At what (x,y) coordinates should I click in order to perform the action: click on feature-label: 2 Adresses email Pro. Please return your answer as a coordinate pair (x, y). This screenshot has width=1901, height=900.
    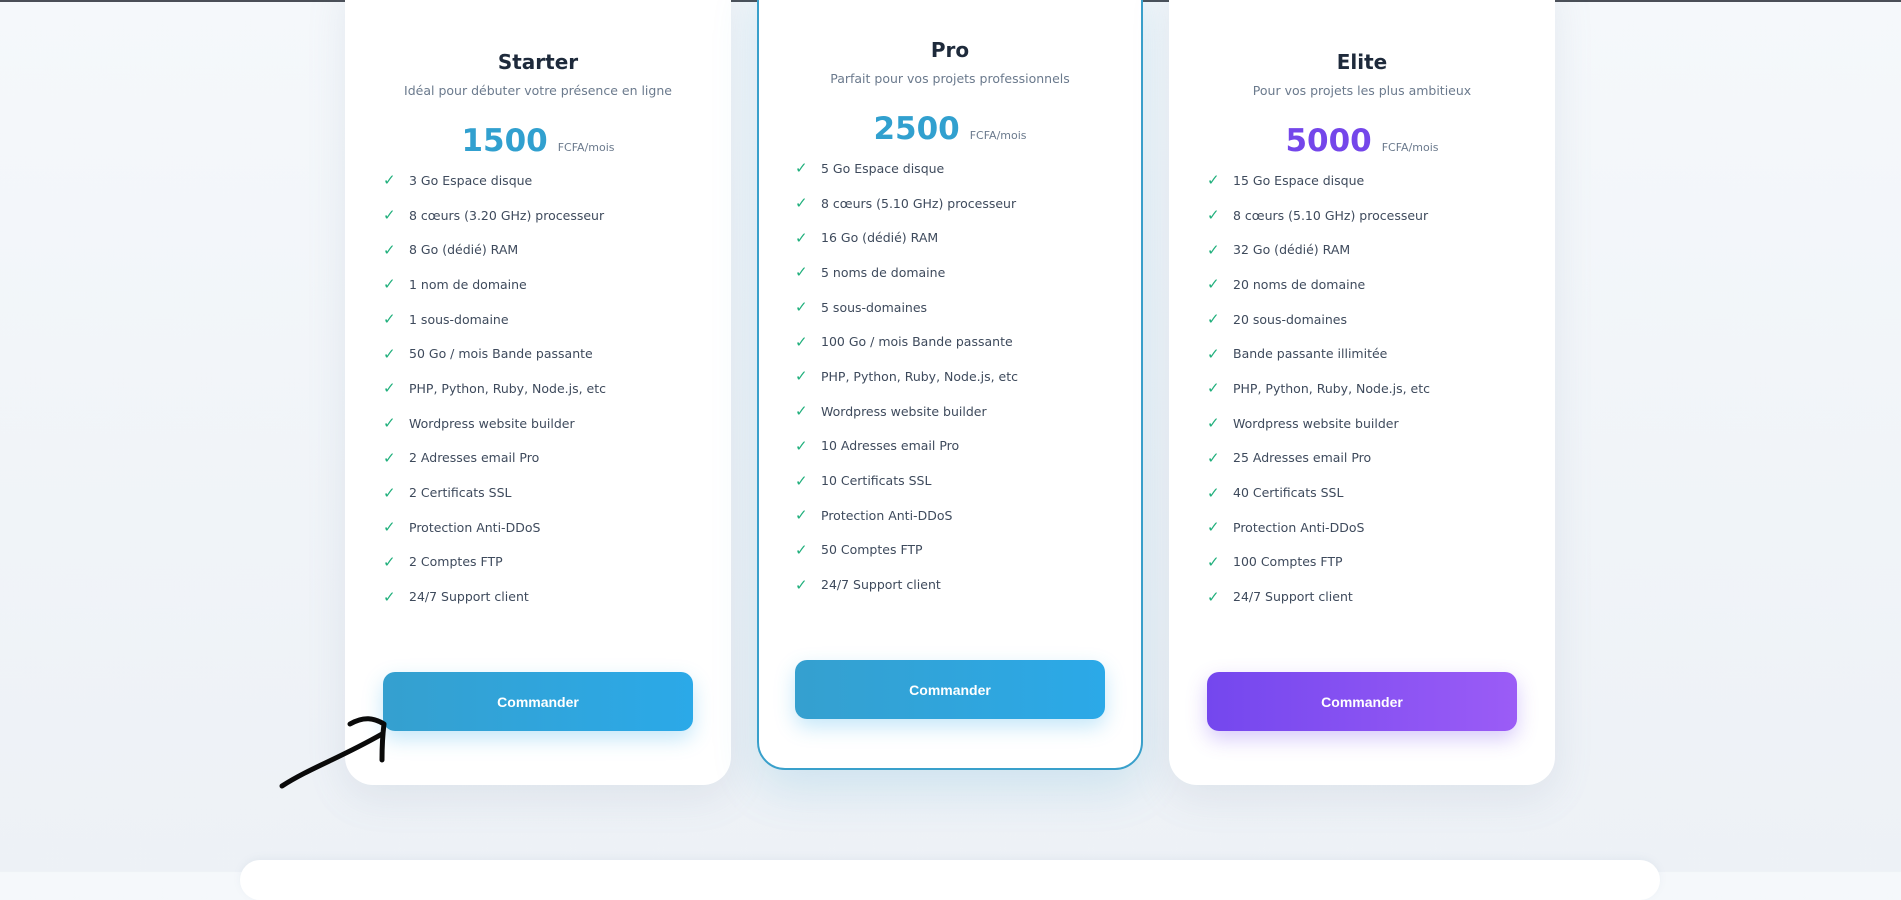
    Looking at the image, I should click on (474, 458).